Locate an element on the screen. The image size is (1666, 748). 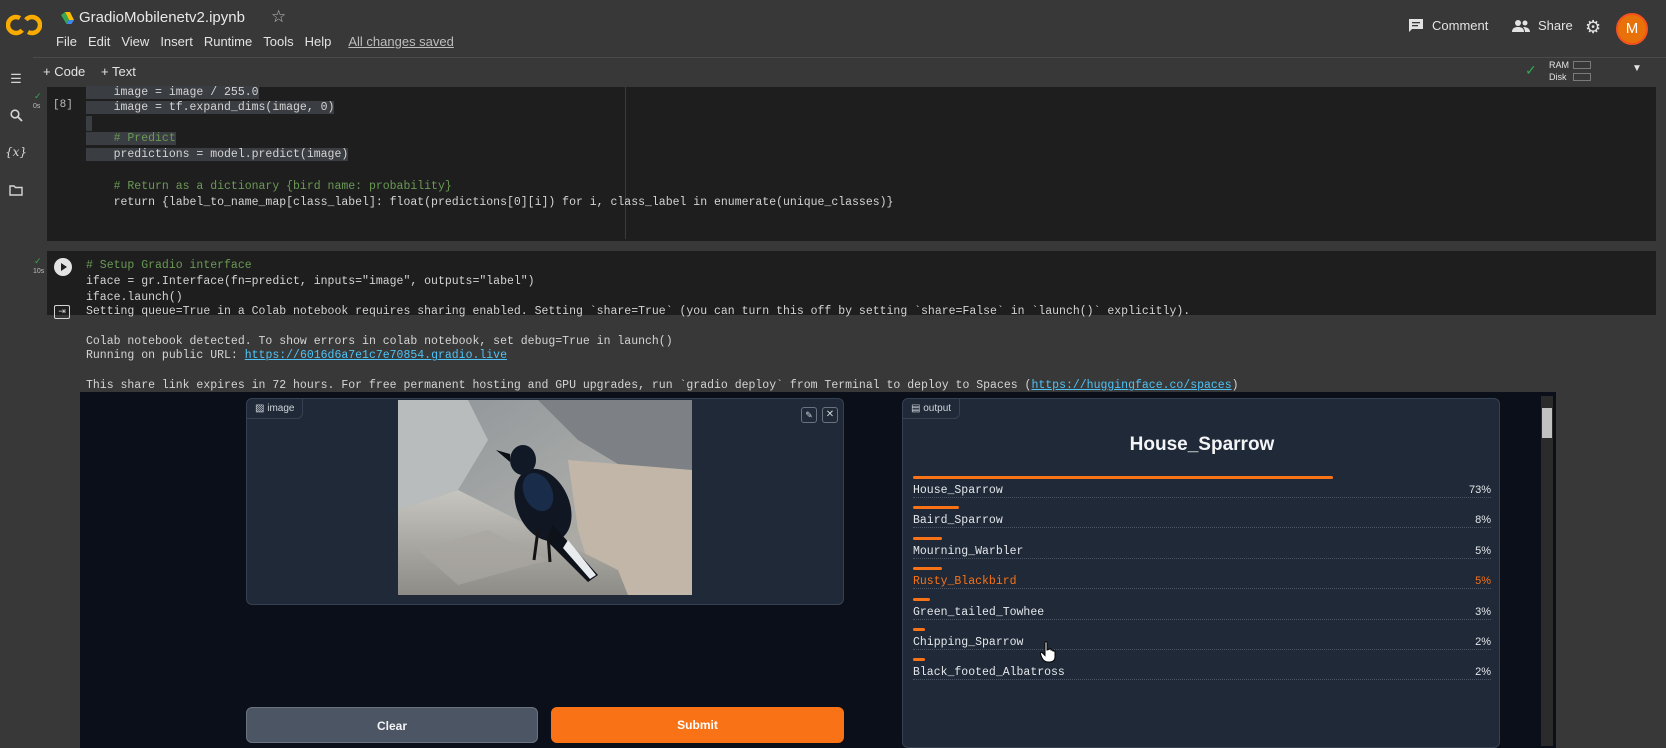
confidence-row: Black_footed_Albatross 2% is located at coordinates (1202, 673).